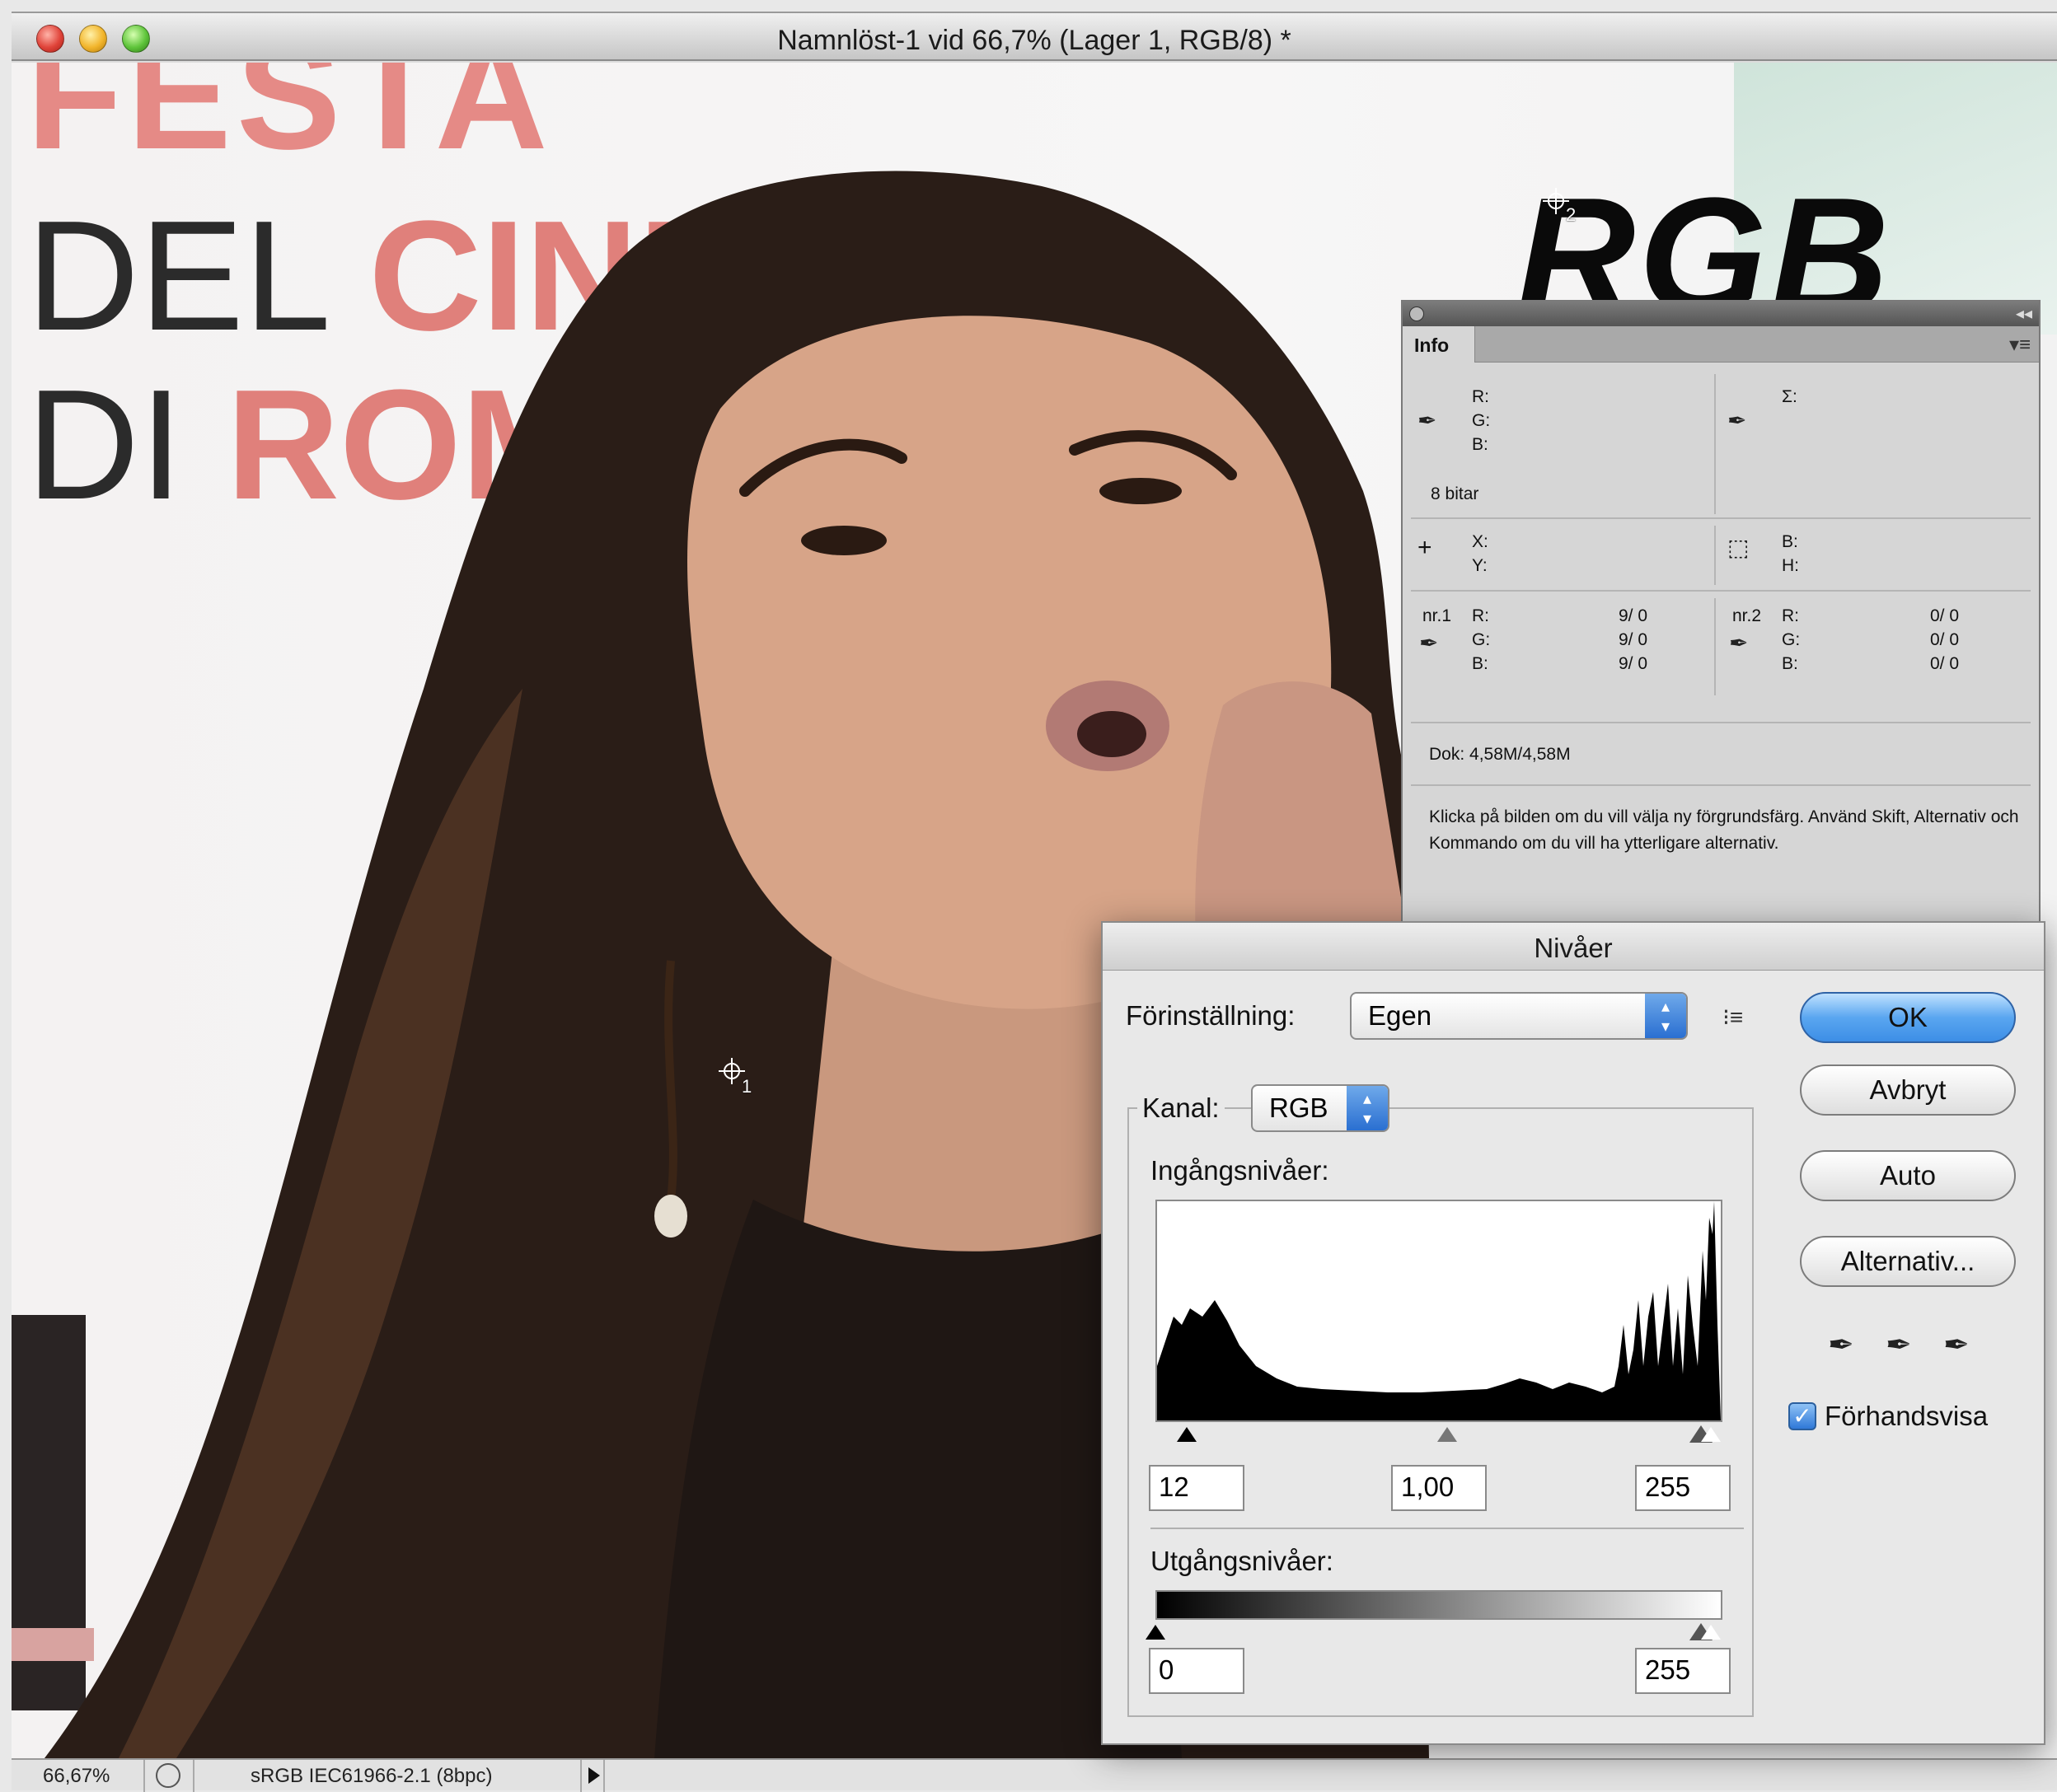 This screenshot has height=1792, width=2057. What do you see at coordinates (1480, 663) in the screenshot?
I see `sampler-1-label-b: B:` at bounding box center [1480, 663].